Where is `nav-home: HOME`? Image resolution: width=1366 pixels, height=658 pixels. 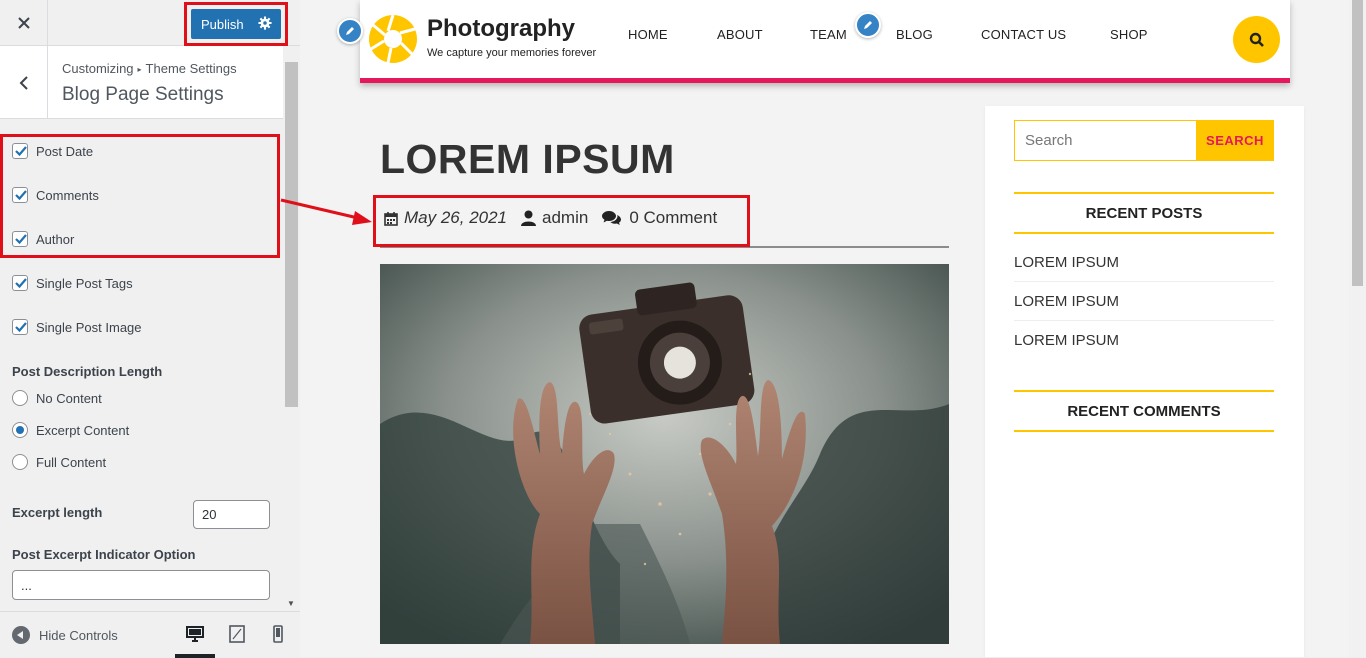 nav-home: HOME is located at coordinates (648, 34).